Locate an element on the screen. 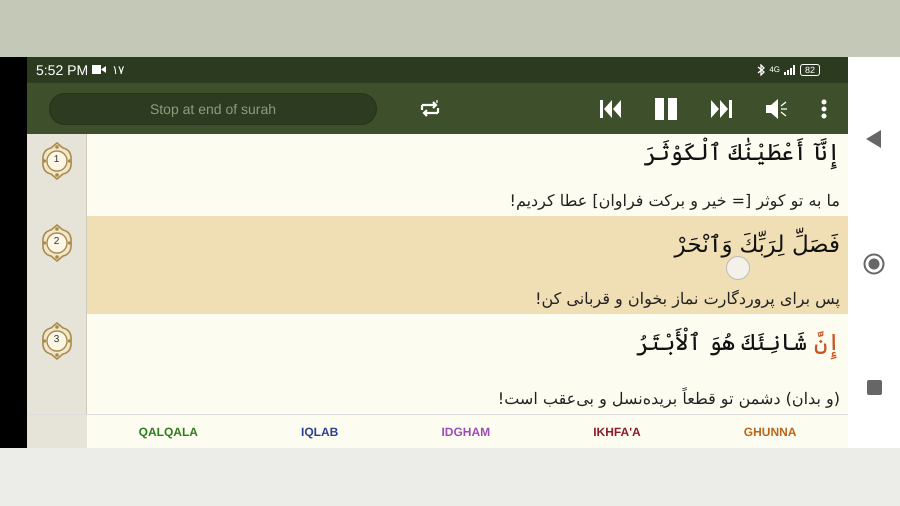 The height and width of the screenshot is (506, 900). verse-number-badge: 2 is located at coordinates (56, 243).